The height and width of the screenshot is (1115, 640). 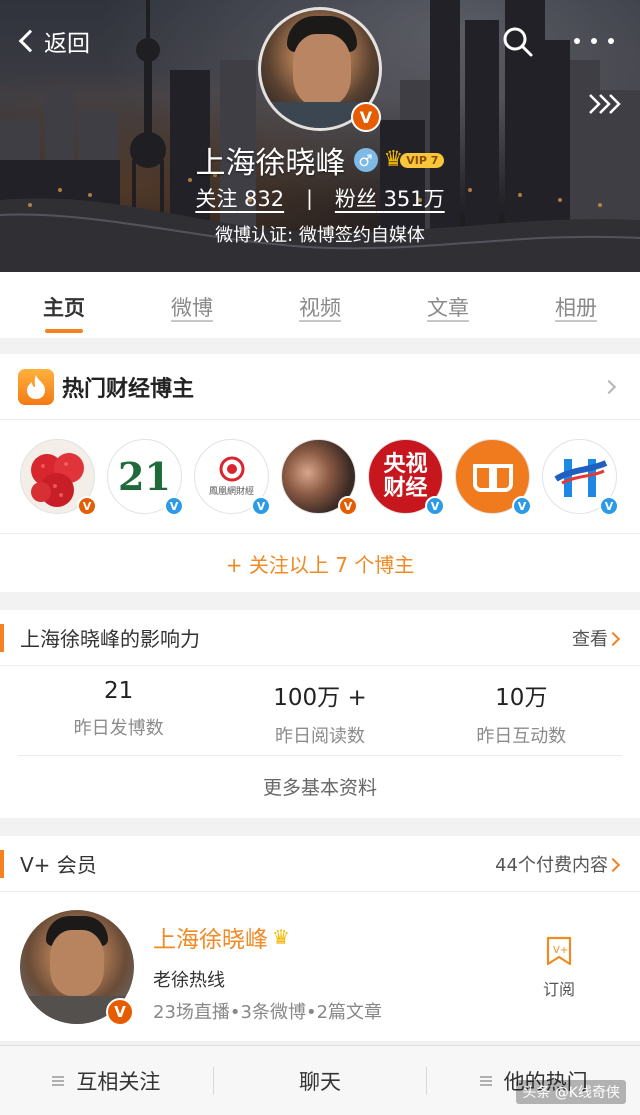 I want to click on profile-name-row: 上海徐晓峰 ♂ ♛ VIP 7, so click(x=320, y=160).